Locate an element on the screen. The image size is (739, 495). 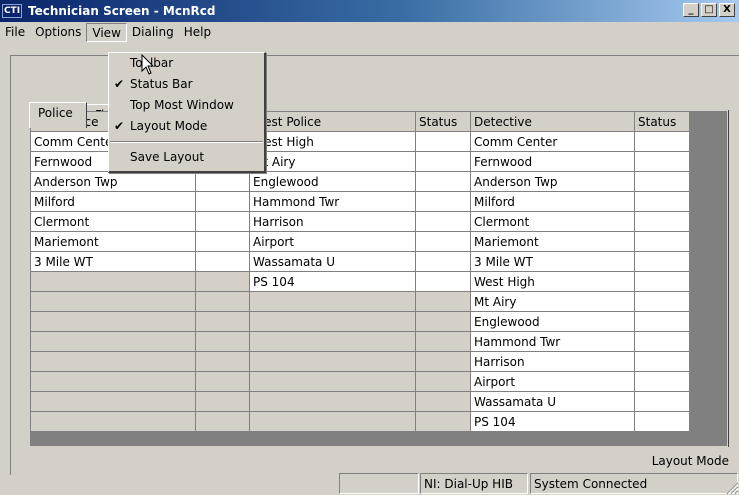
table-row: Airport is located at coordinates (360, 381).